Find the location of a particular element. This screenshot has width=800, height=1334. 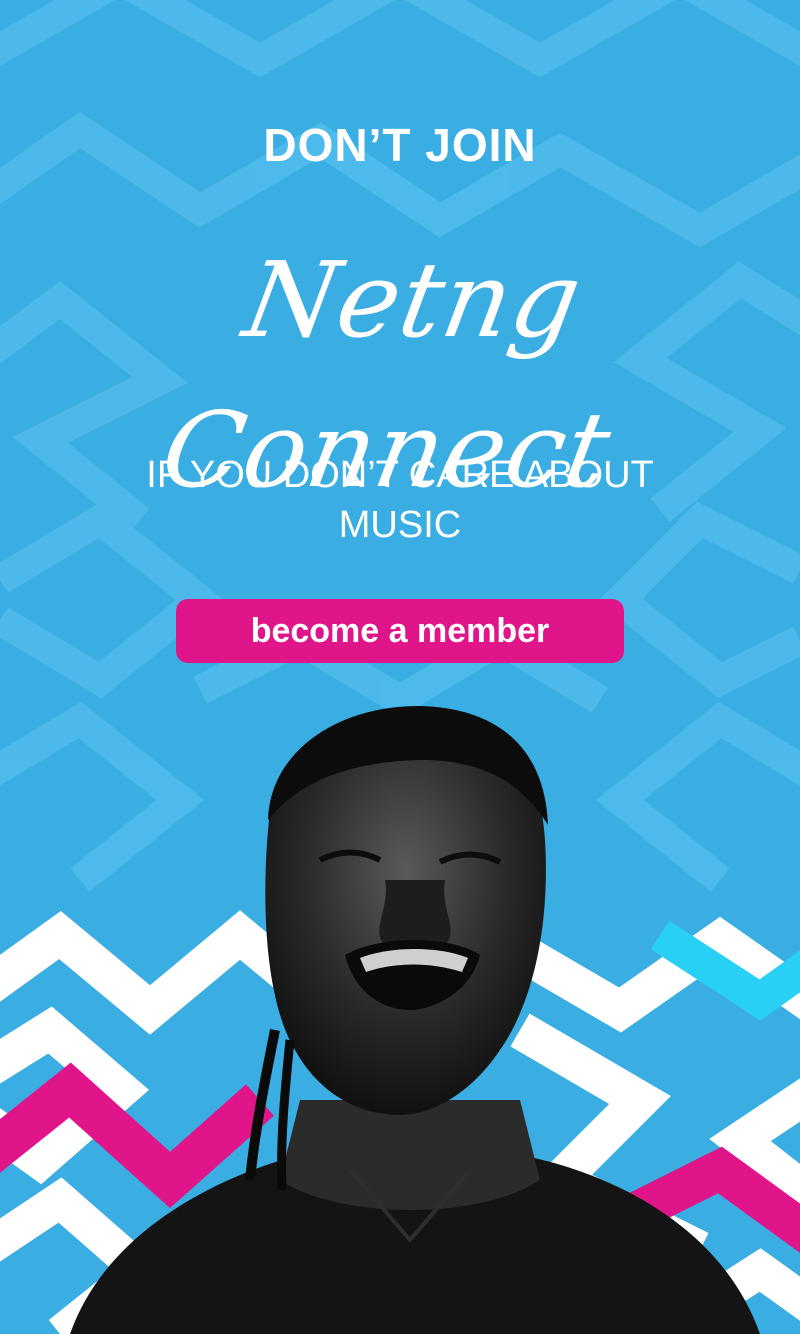

headline: DON’T JOIN is located at coordinates (400, 145).